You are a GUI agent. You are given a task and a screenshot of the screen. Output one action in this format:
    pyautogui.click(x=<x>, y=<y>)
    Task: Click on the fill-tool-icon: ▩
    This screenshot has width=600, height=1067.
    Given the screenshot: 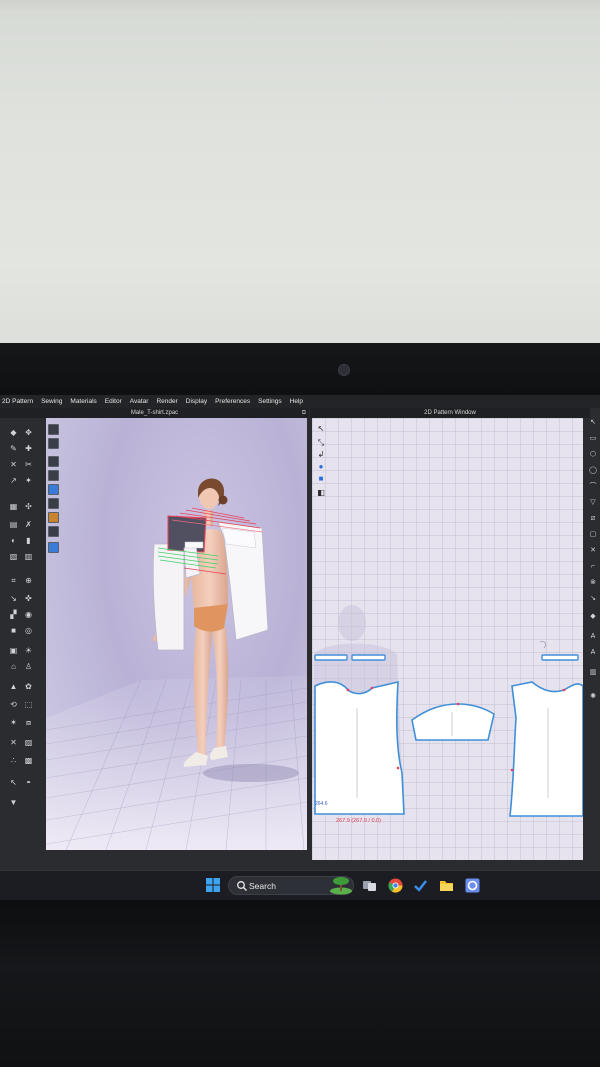 What is the action you would take?
    pyautogui.click(x=28, y=760)
    